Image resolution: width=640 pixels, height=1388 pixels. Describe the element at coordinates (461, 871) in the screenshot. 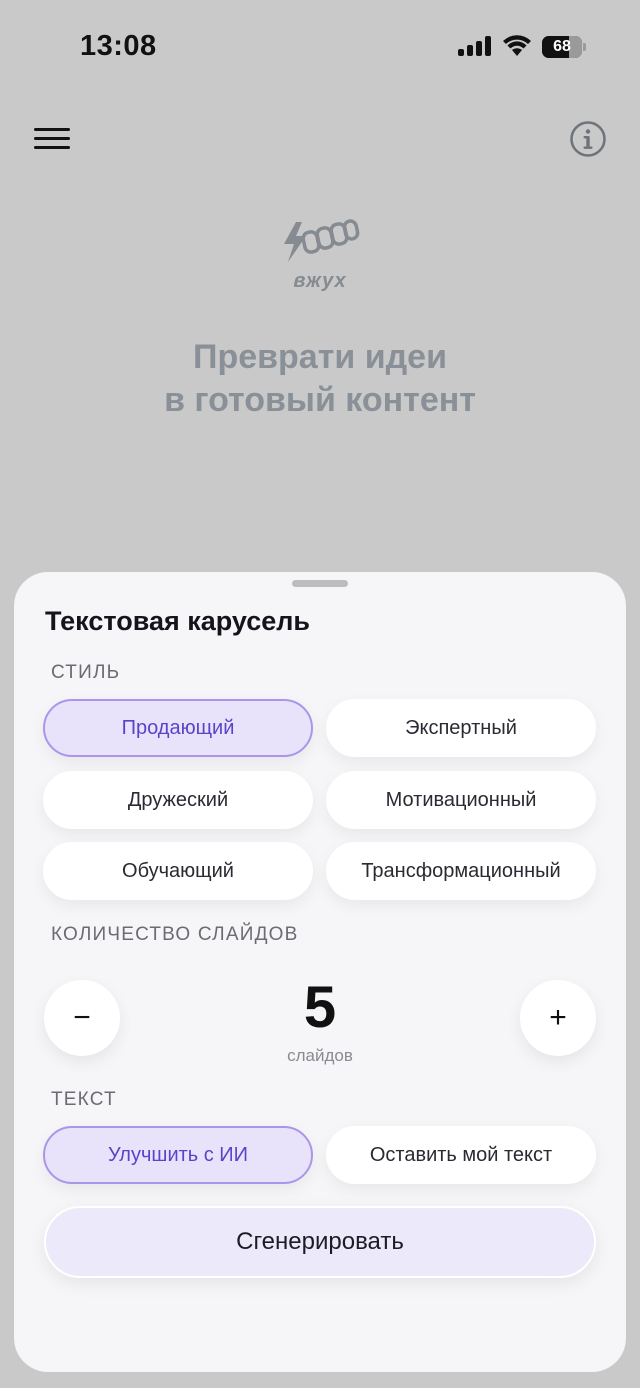

I see `style-option-transformational: Трансформационный` at that location.